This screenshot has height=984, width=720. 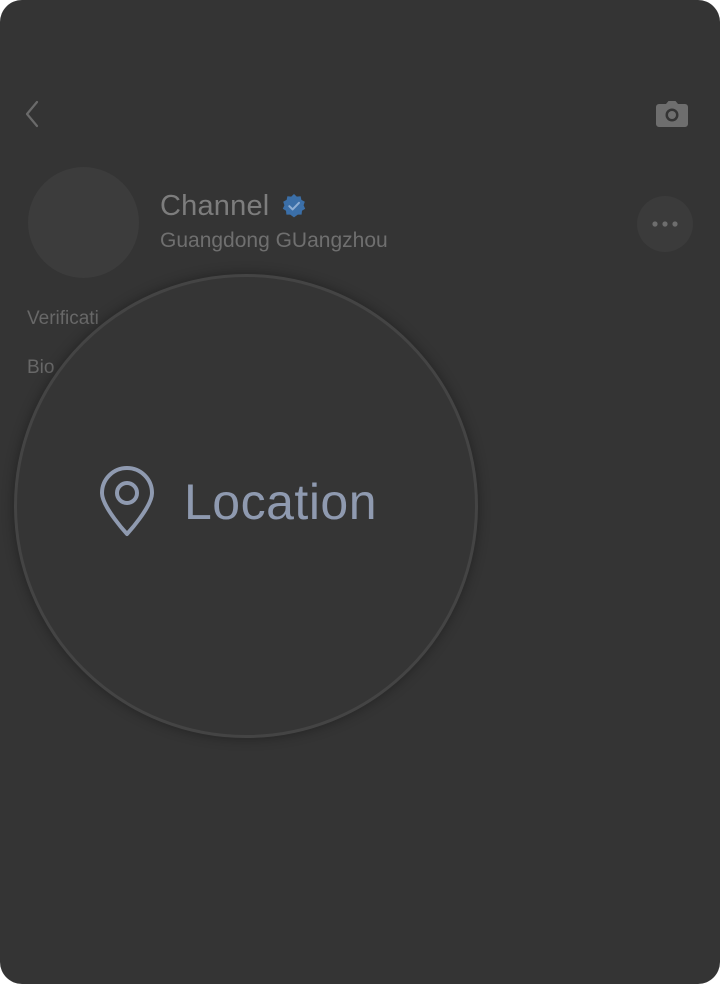 I want to click on verification-label: Verificati, so click(x=63, y=318).